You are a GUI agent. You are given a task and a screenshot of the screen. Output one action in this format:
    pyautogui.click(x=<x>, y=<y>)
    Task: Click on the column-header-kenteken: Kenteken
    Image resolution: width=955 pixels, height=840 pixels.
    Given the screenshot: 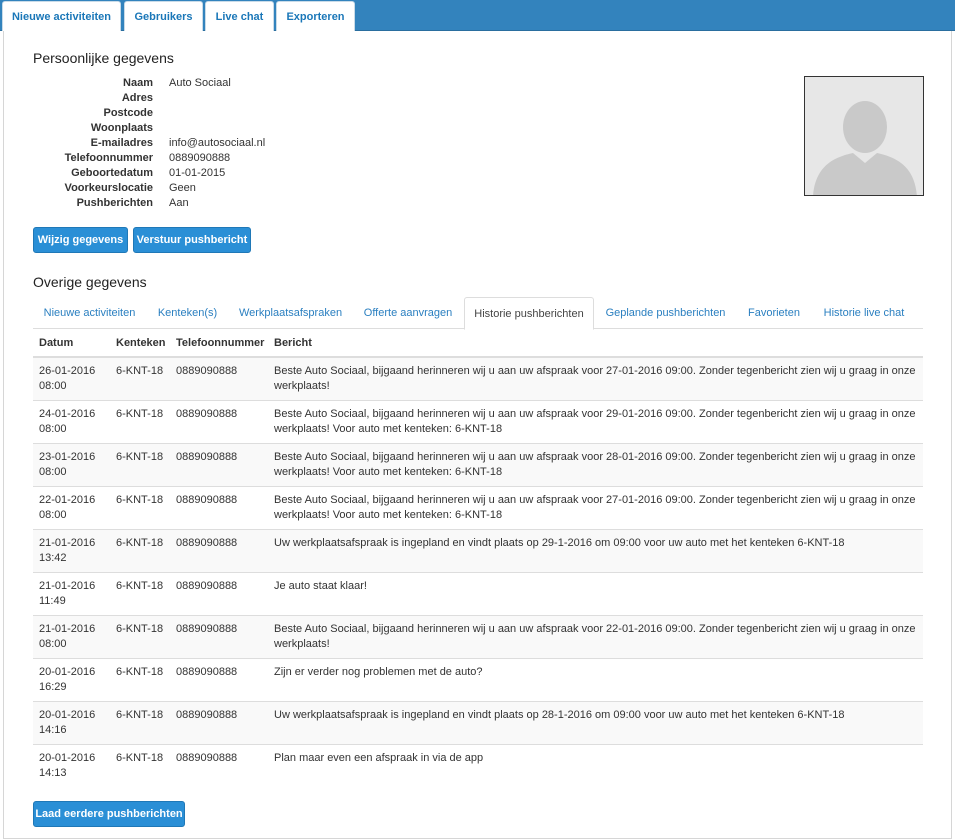 What is the action you would take?
    pyautogui.click(x=140, y=343)
    